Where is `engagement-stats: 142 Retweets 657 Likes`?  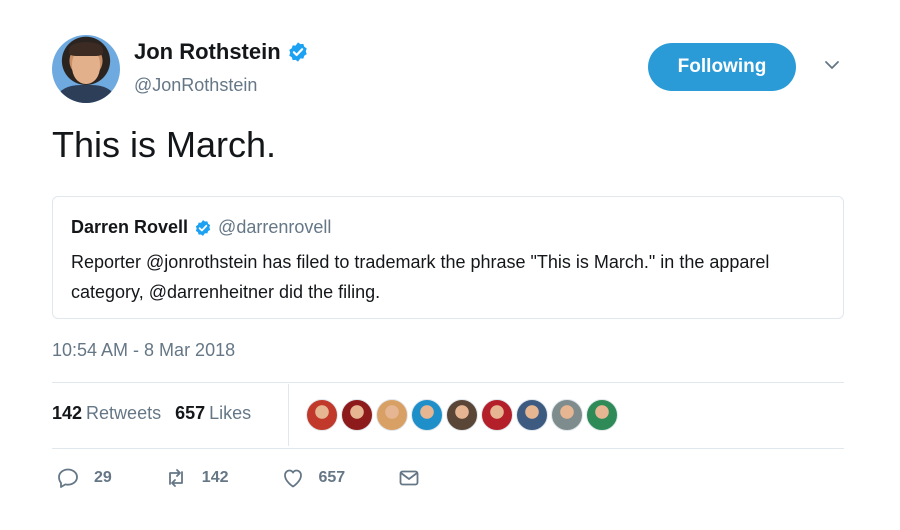
engagement-stats: 142 Retweets 657 Likes is located at coordinates (151, 413).